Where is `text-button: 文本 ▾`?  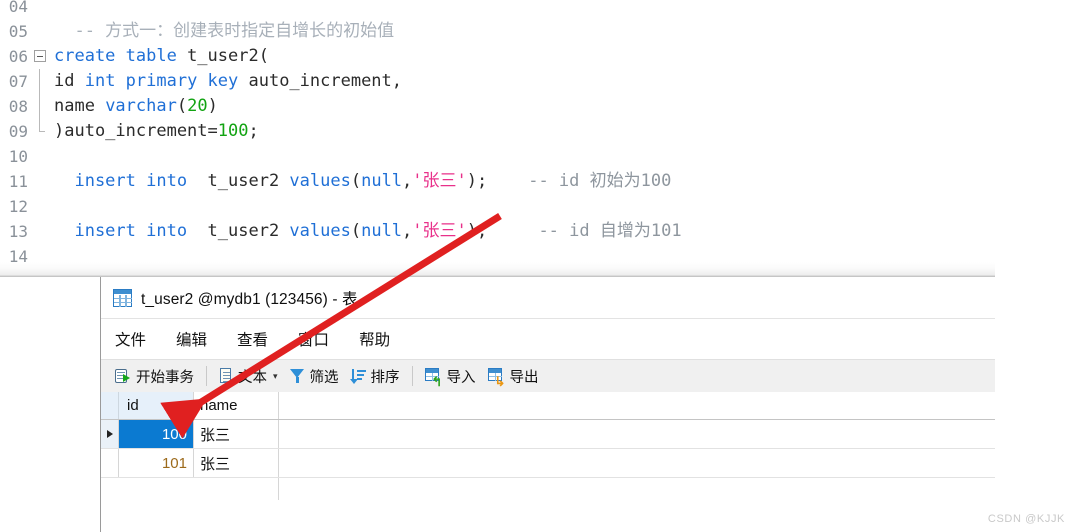 text-button: 文本 ▾ is located at coordinates (248, 376).